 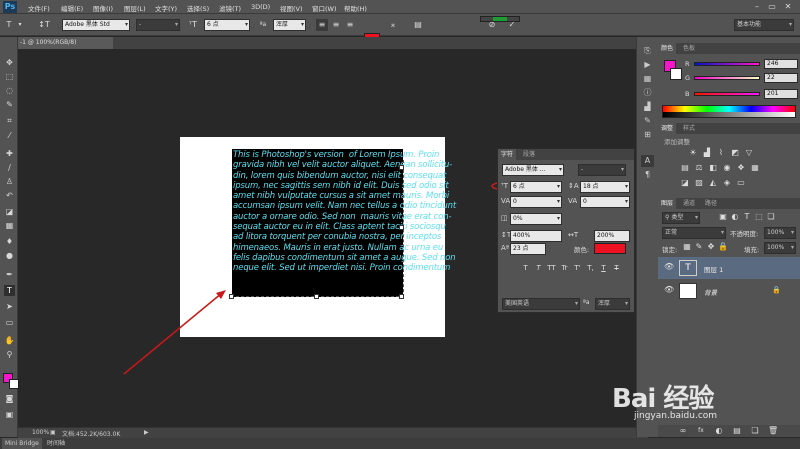 What do you see at coordinates (647, 175) in the screenshot?
I see `paragraph-panel-icon: ¶` at bounding box center [647, 175].